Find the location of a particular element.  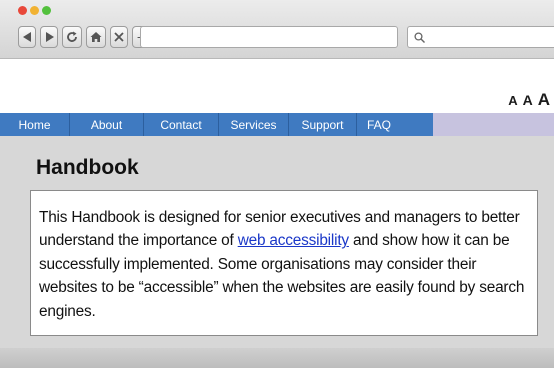

home-button is located at coordinates (96, 37).